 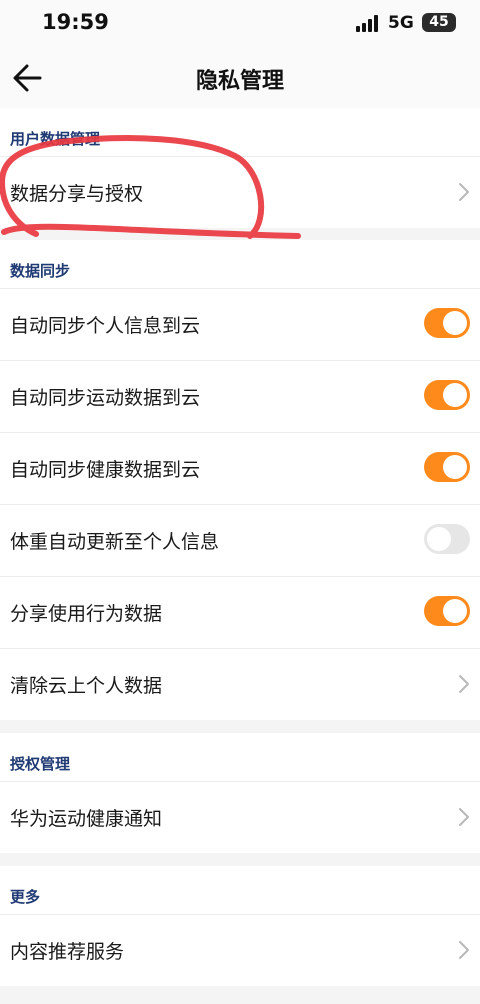 What do you see at coordinates (240, 817) in the screenshot?
I see `row-huawei-health-notification: 华为运动健康通知` at bounding box center [240, 817].